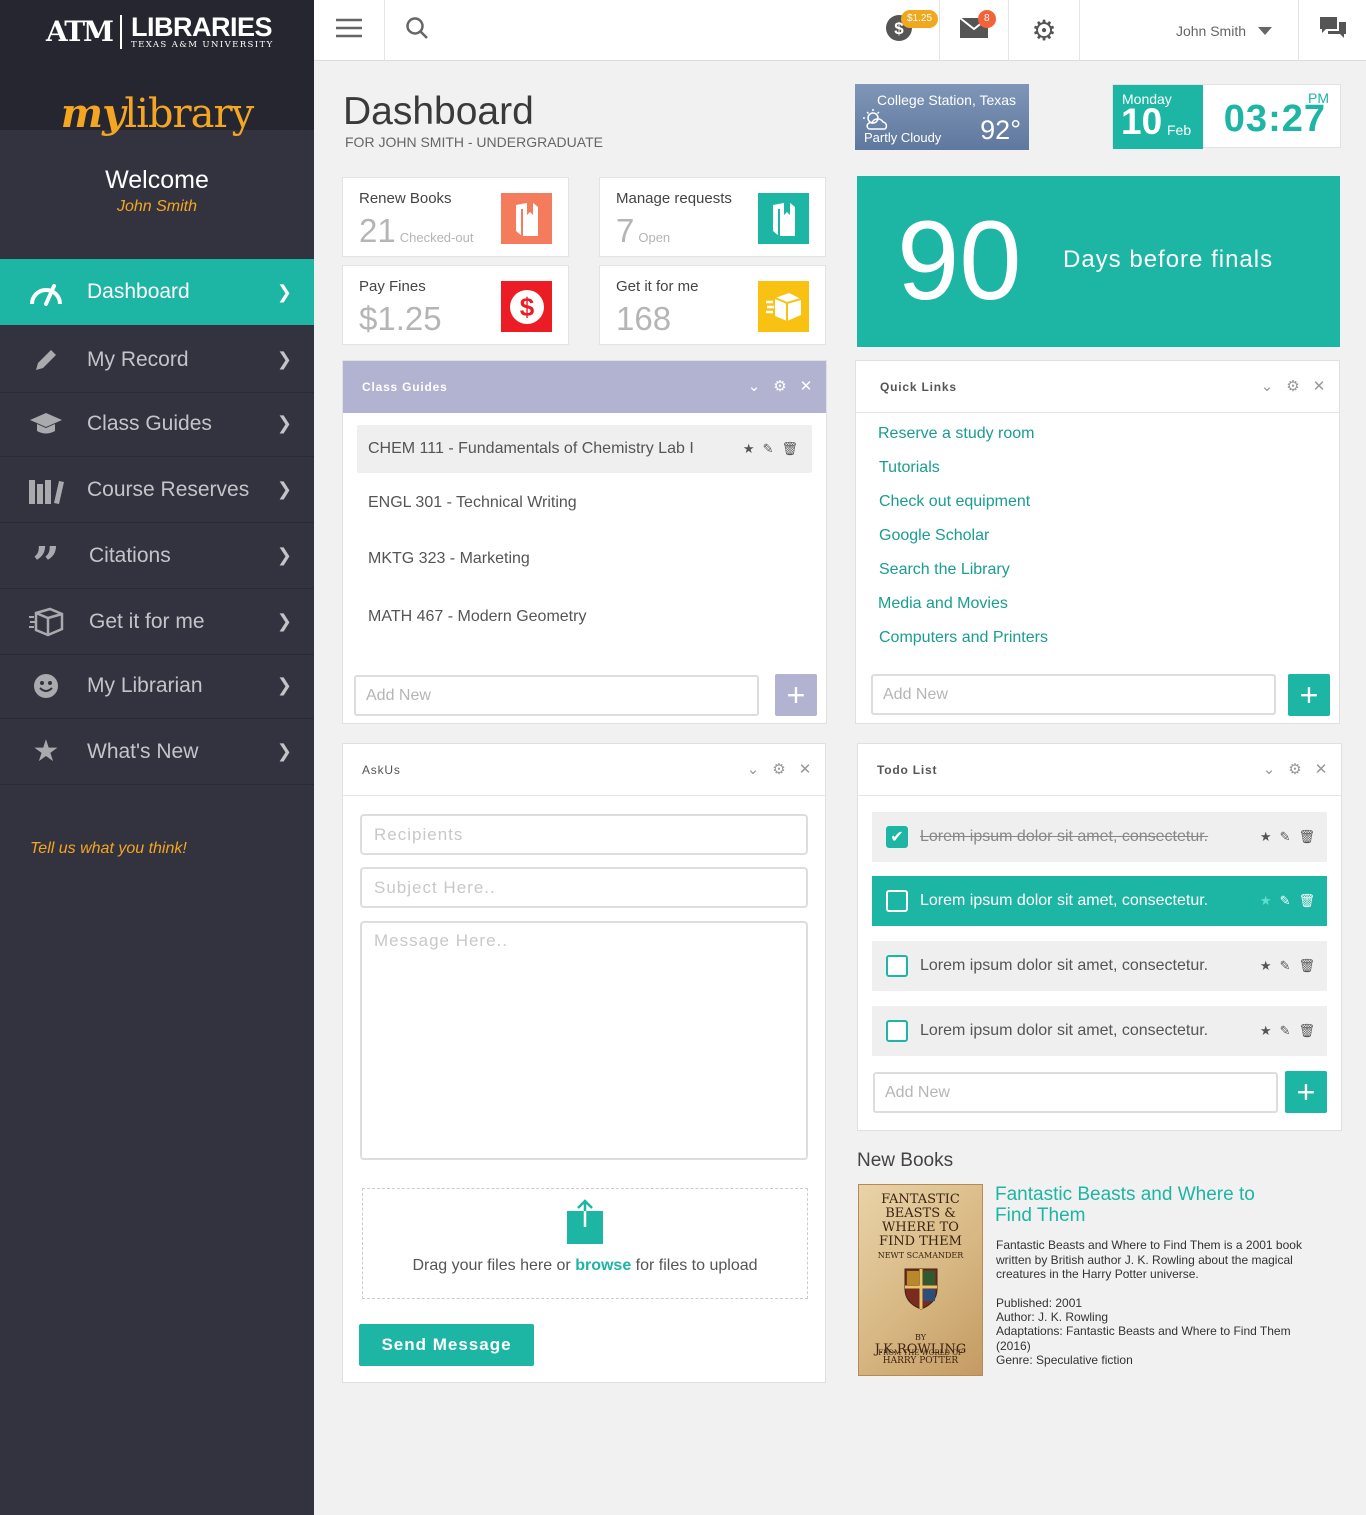 This screenshot has width=1366, height=1515. I want to click on todo-text: Lorem ipsum dolor sit amet, consectetur., so click(1064, 900).